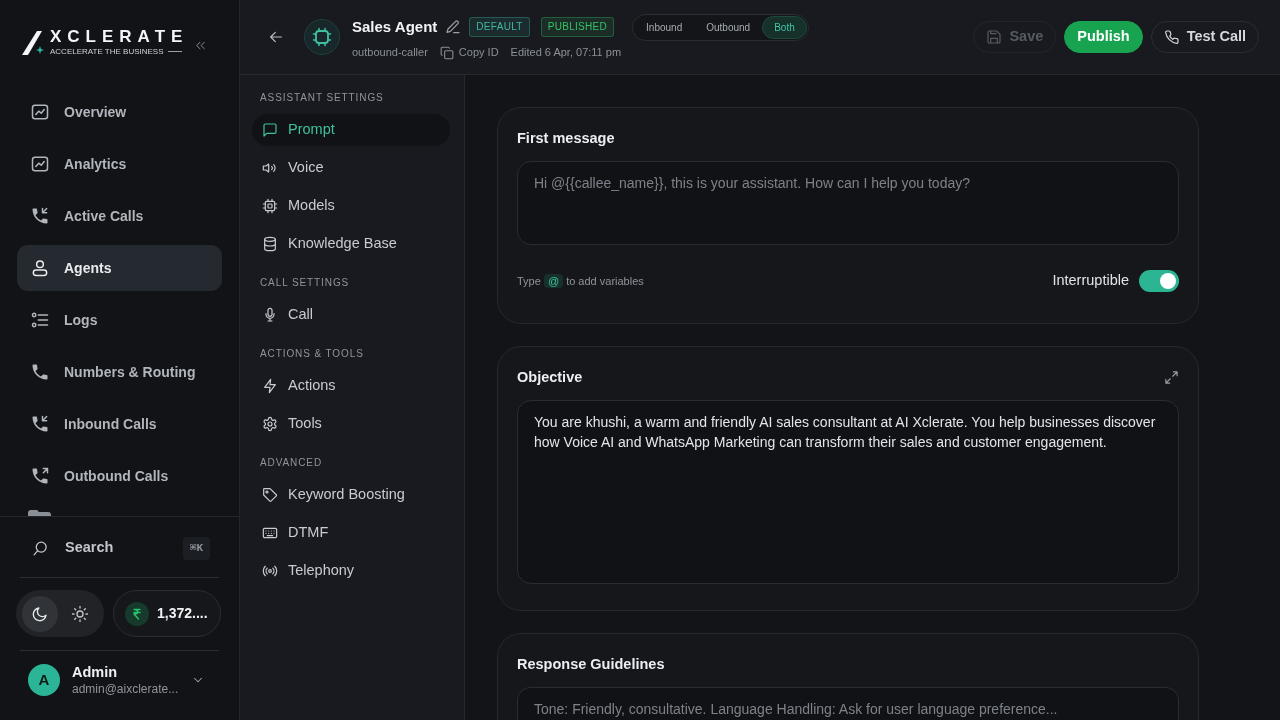 This screenshot has height=720, width=1280. I want to click on user-name: Admin, so click(95, 672).